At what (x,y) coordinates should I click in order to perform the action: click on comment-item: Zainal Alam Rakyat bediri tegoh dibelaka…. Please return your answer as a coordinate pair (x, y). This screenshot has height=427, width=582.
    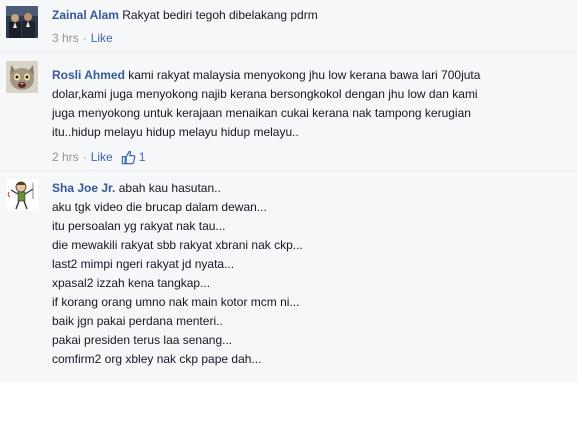
    Looking at the image, I should click on (288, 26).